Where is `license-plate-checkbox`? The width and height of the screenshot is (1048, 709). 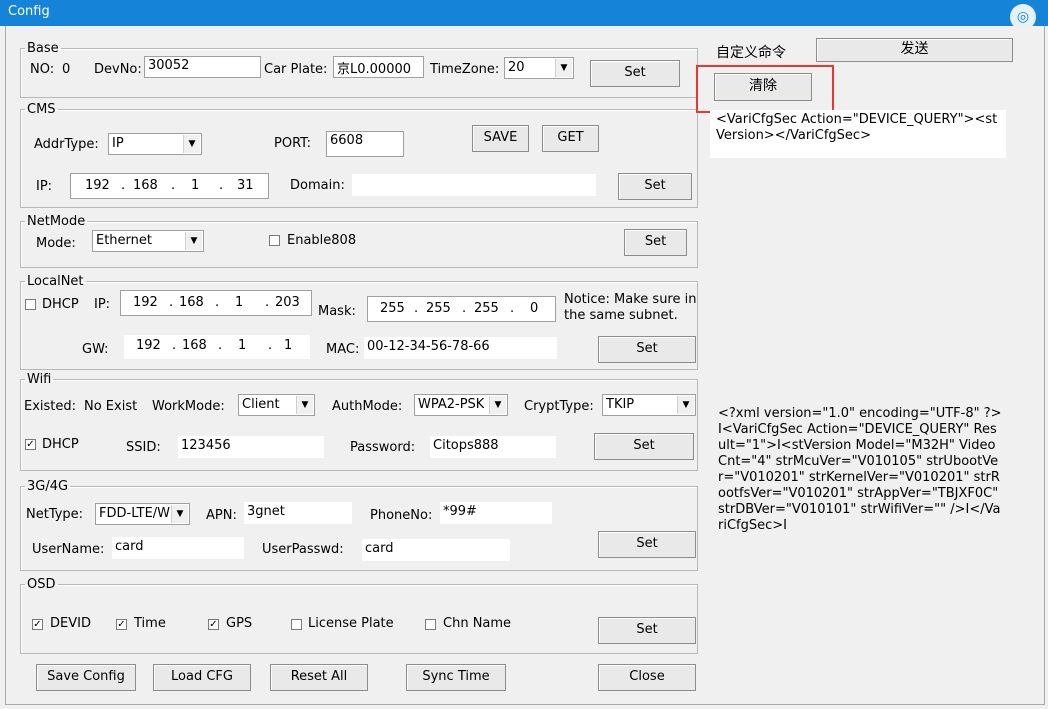
license-plate-checkbox is located at coordinates (296, 624).